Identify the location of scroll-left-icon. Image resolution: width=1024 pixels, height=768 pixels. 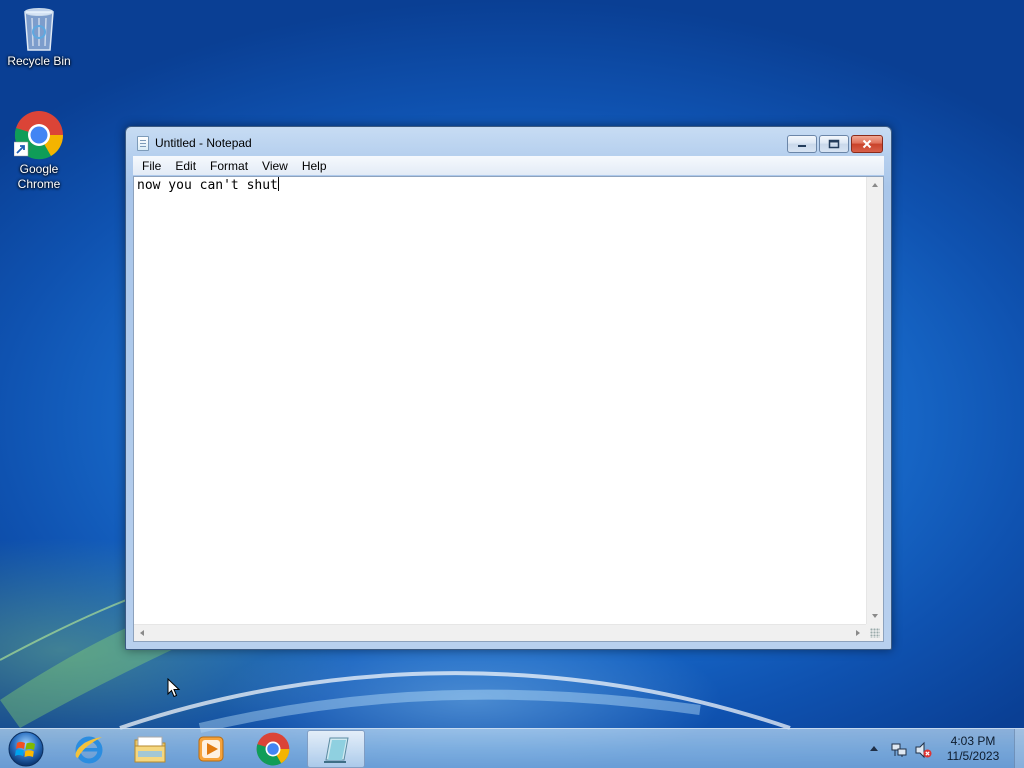
(142, 633).